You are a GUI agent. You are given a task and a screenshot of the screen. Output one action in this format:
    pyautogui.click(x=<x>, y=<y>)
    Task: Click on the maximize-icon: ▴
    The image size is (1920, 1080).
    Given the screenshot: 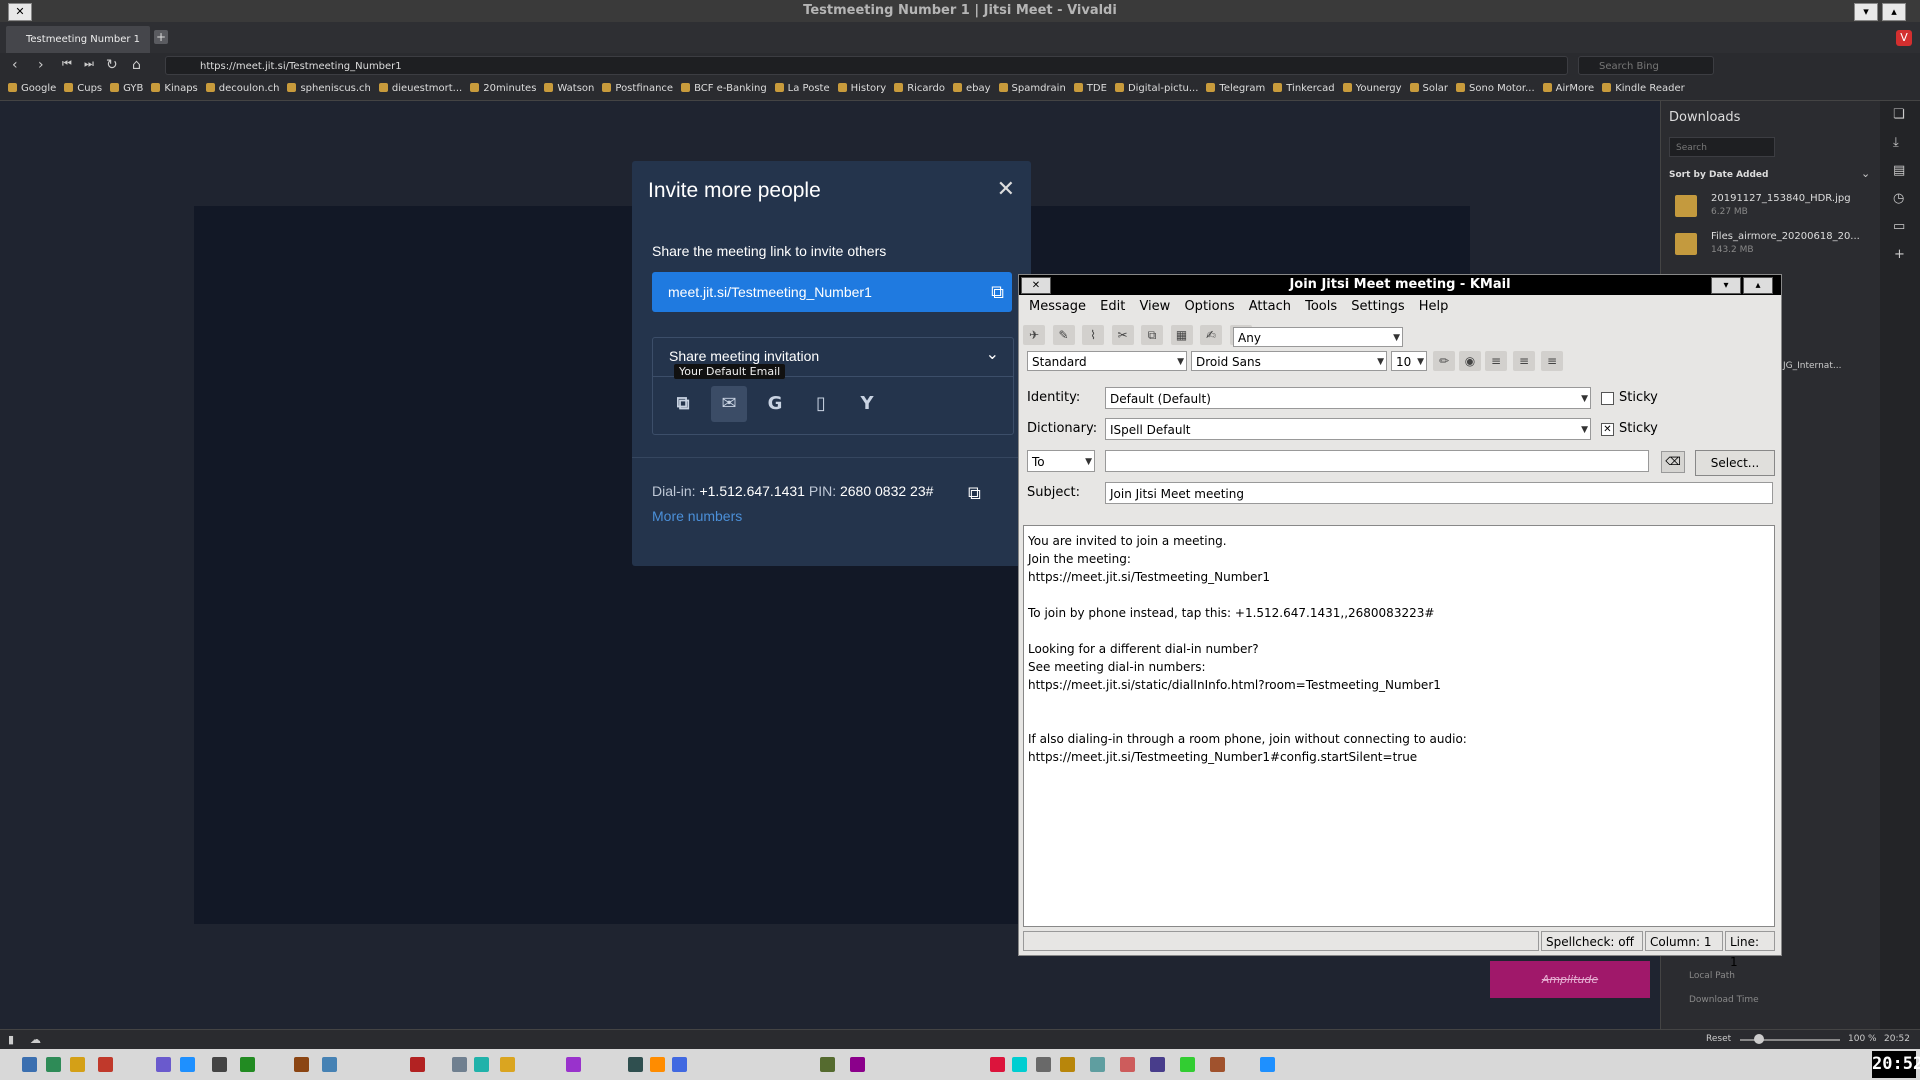 What is the action you would take?
    pyautogui.click(x=1758, y=285)
    